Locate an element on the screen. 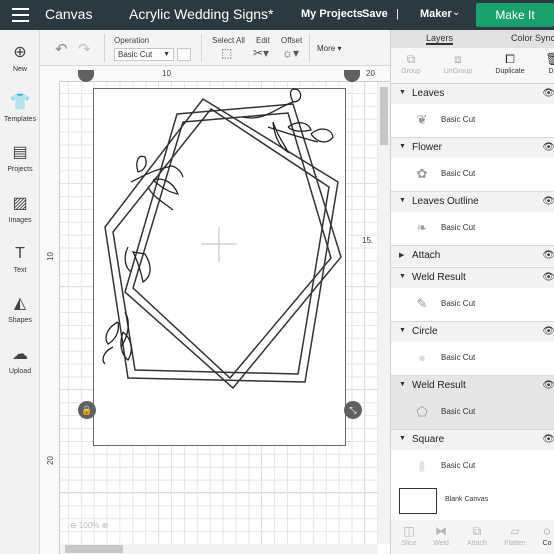 This screenshot has height=554, width=554. hamburger-menu-icon is located at coordinates (20, 15).